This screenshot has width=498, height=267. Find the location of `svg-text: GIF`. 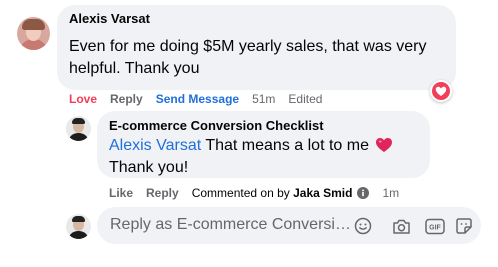

svg-text: GIF is located at coordinates (435, 227).